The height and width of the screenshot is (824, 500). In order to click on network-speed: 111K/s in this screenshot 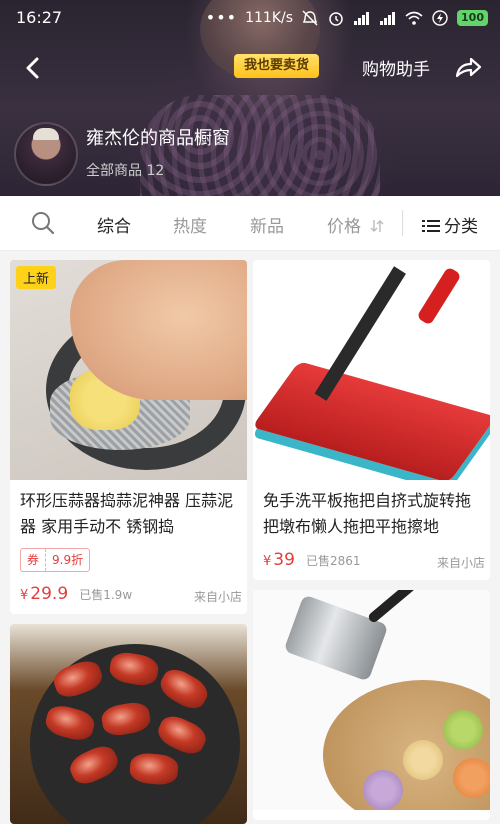, I will do `click(269, 17)`.